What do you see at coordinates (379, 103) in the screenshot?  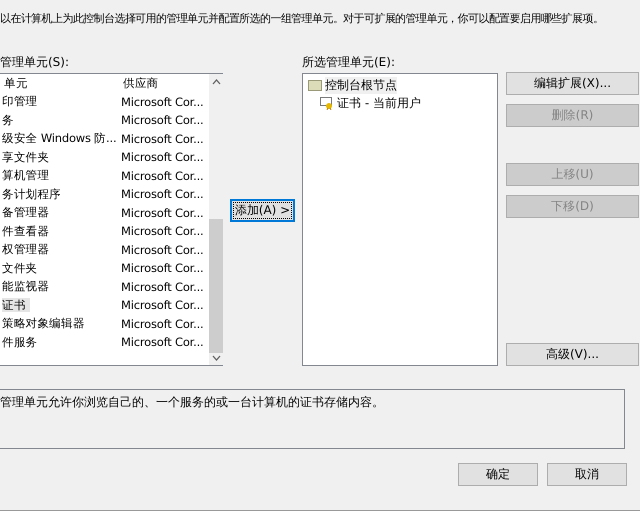 I see `tree-item: 证书 - 当前用户` at bounding box center [379, 103].